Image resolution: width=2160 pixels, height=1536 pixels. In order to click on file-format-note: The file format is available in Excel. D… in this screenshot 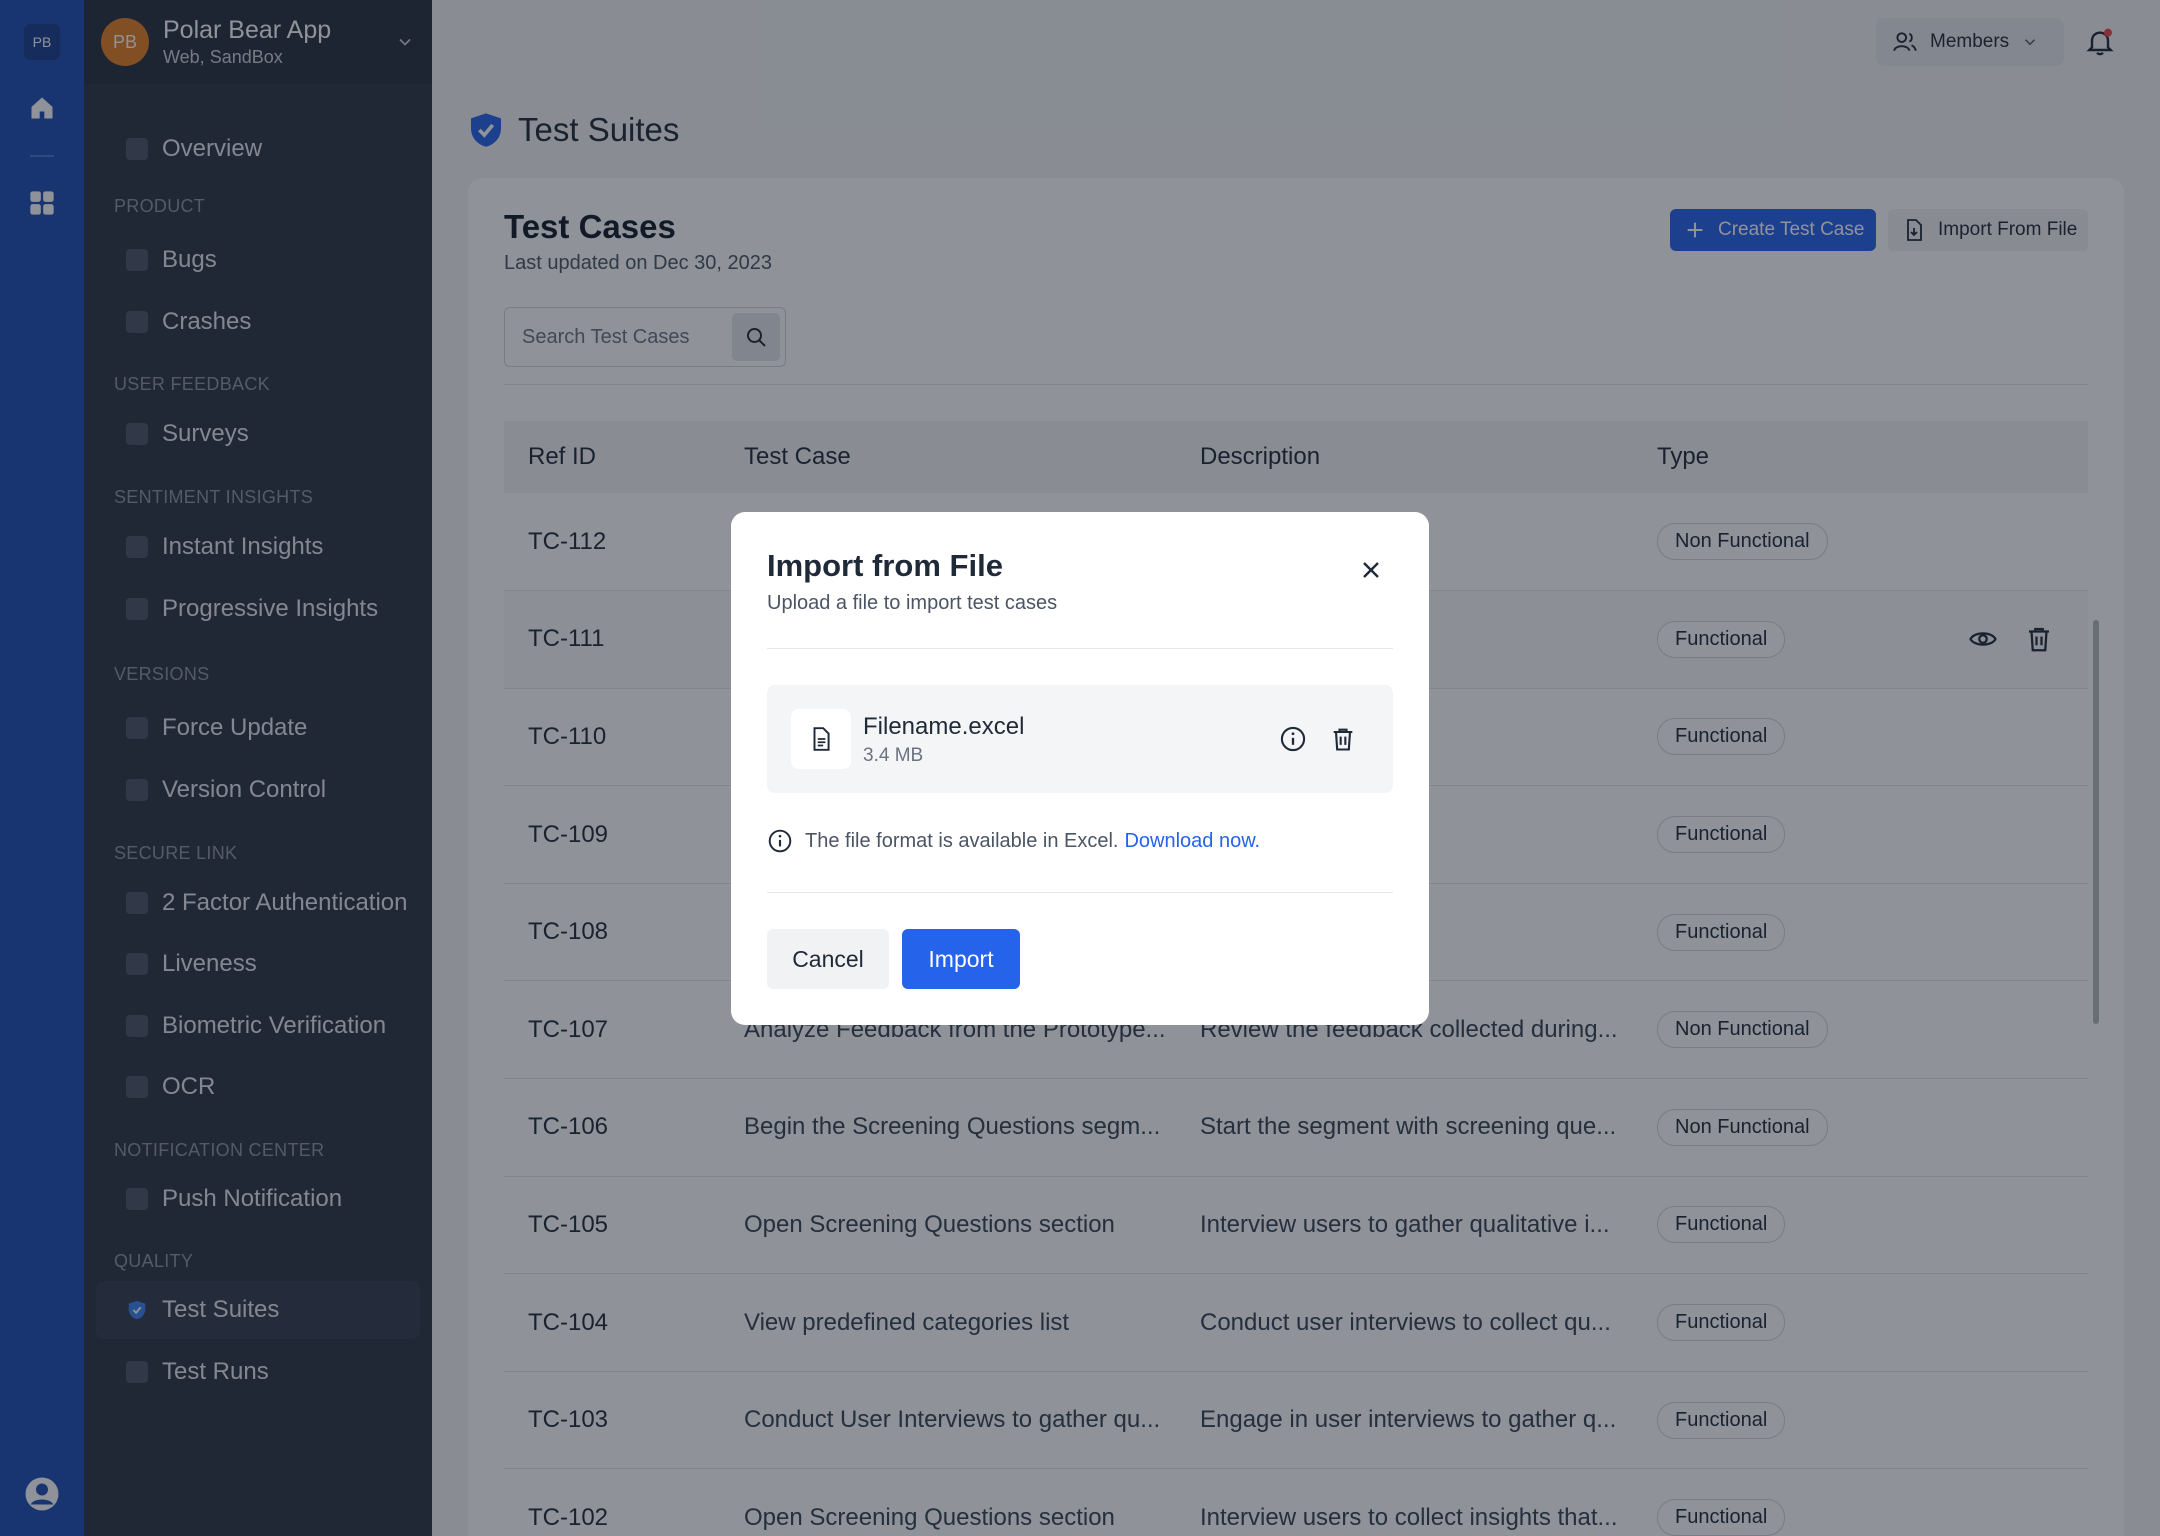, I will do `click(1013, 841)`.